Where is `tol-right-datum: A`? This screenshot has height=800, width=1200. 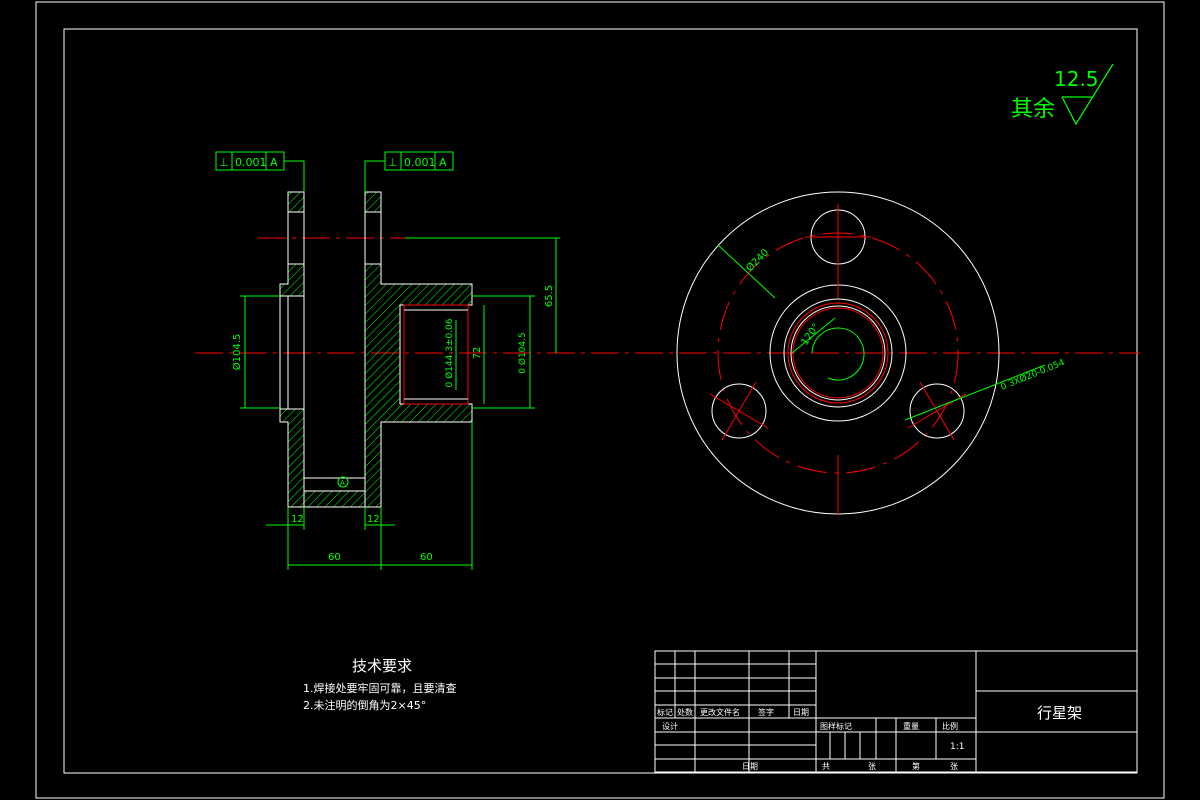 tol-right-datum: A is located at coordinates (443, 162).